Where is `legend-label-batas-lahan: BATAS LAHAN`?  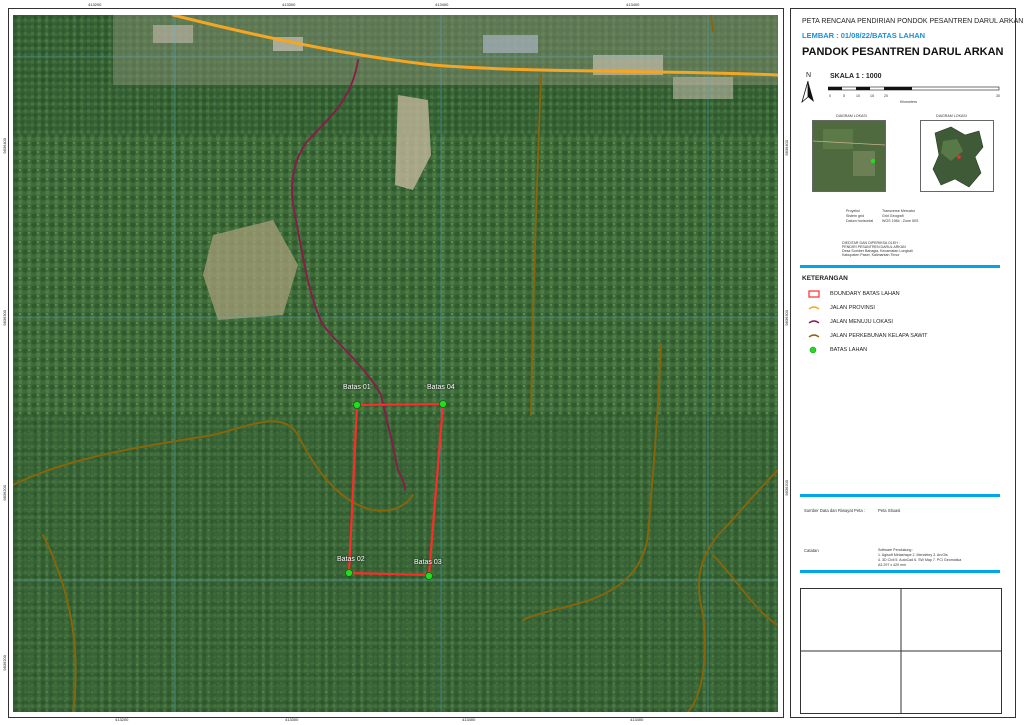 legend-label-batas-lahan: BATAS LAHAN is located at coordinates (849, 350).